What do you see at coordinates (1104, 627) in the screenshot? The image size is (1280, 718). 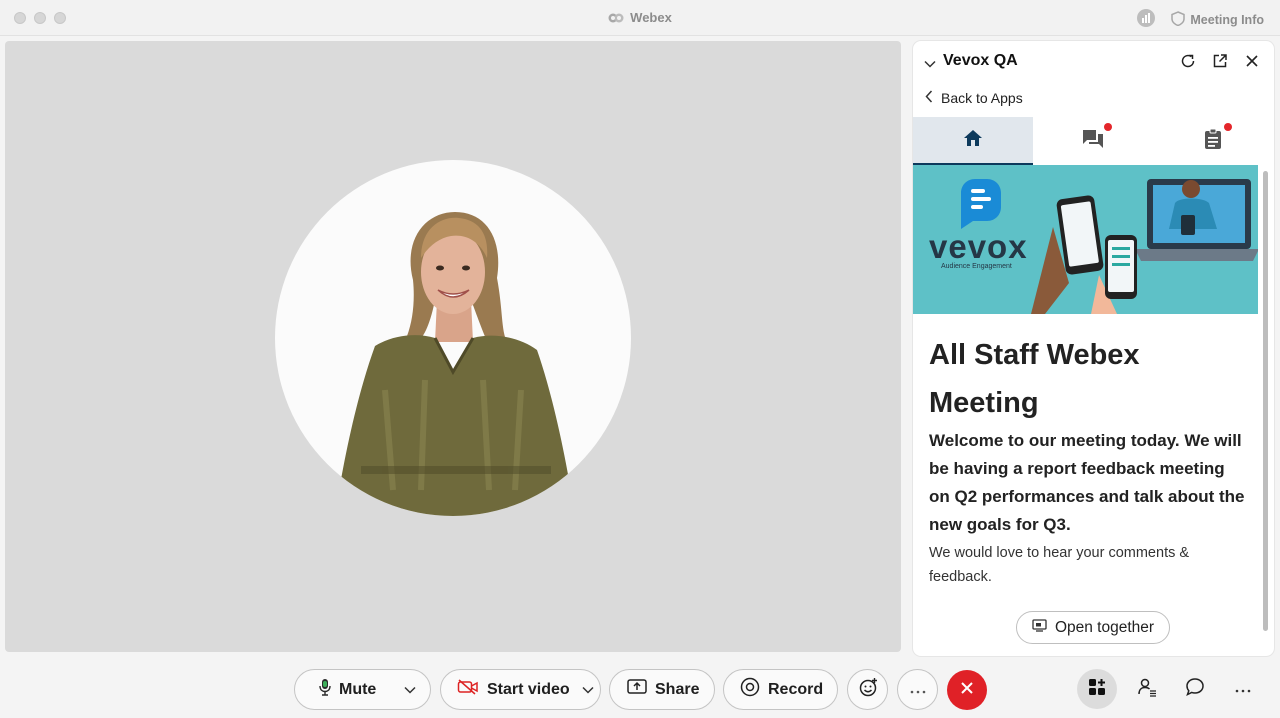 I see `open-together-label: Open together` at bounding box center [1104, 627].